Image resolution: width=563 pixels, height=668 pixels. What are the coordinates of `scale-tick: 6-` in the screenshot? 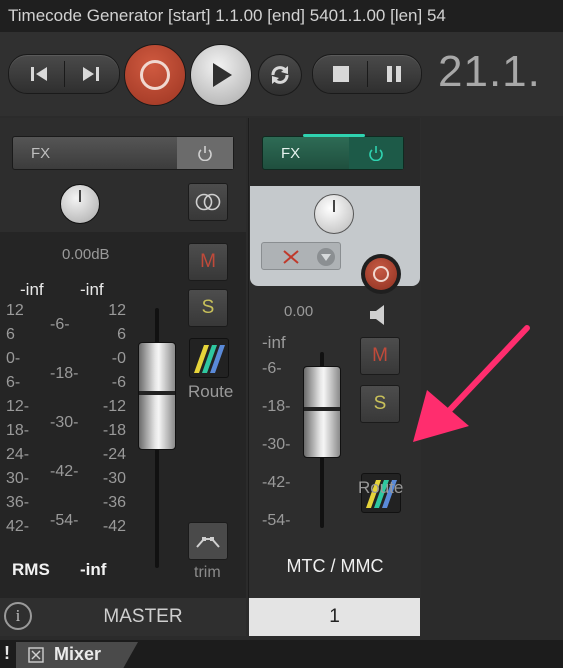 It's located at (13, 382).